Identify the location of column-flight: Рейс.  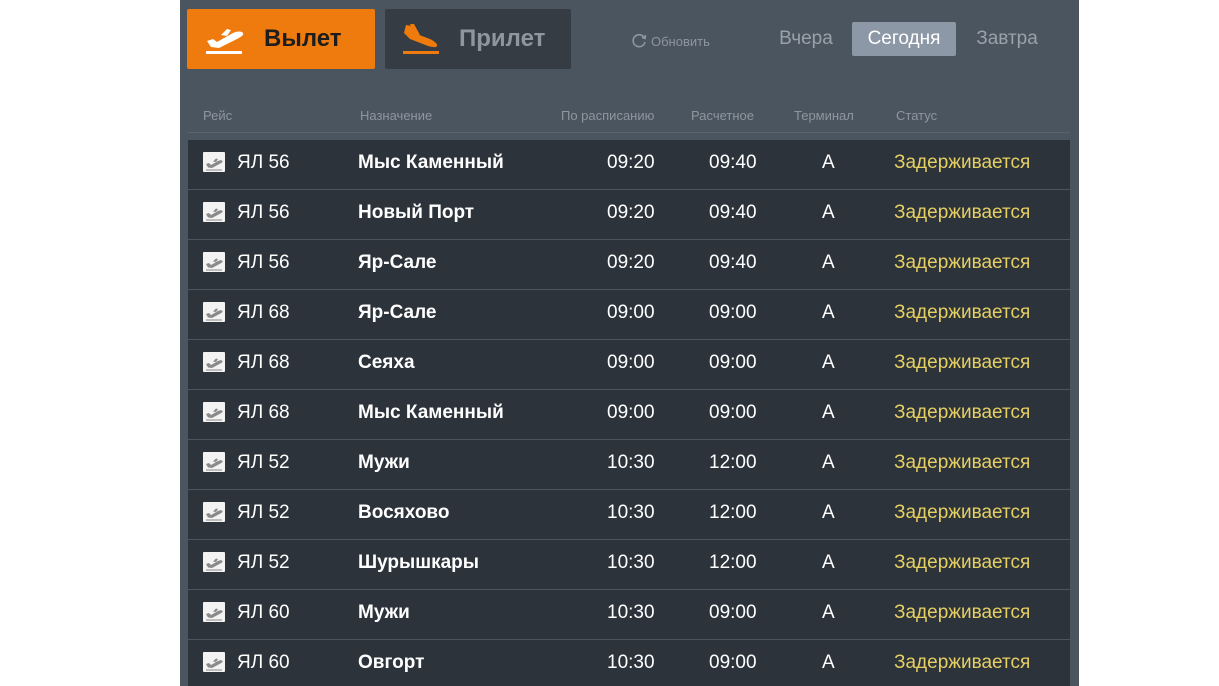
(218, 115).